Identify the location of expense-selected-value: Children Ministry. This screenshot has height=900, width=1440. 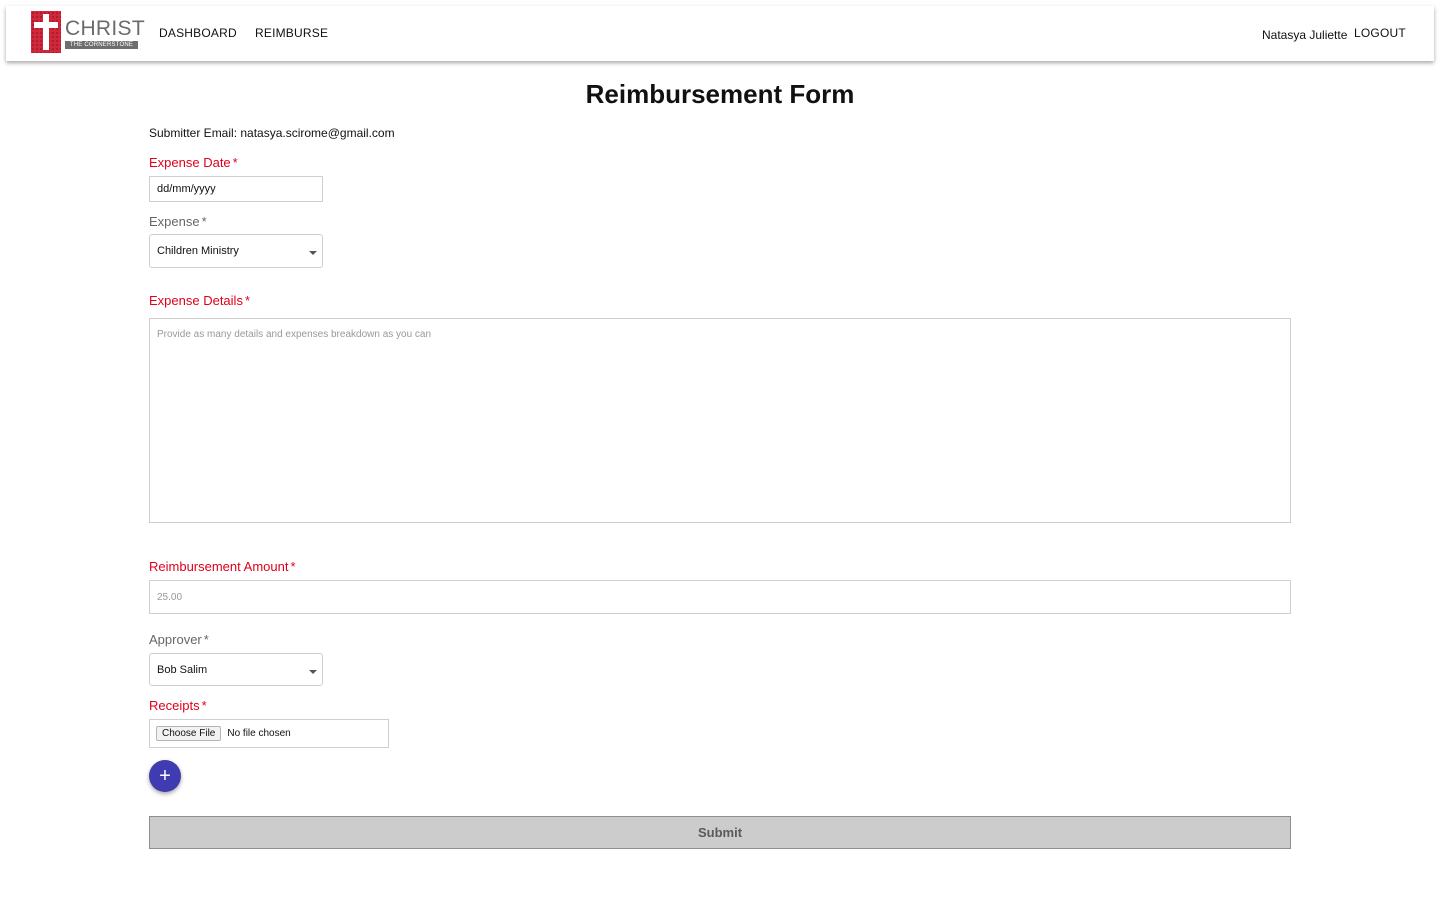
(198, 251).